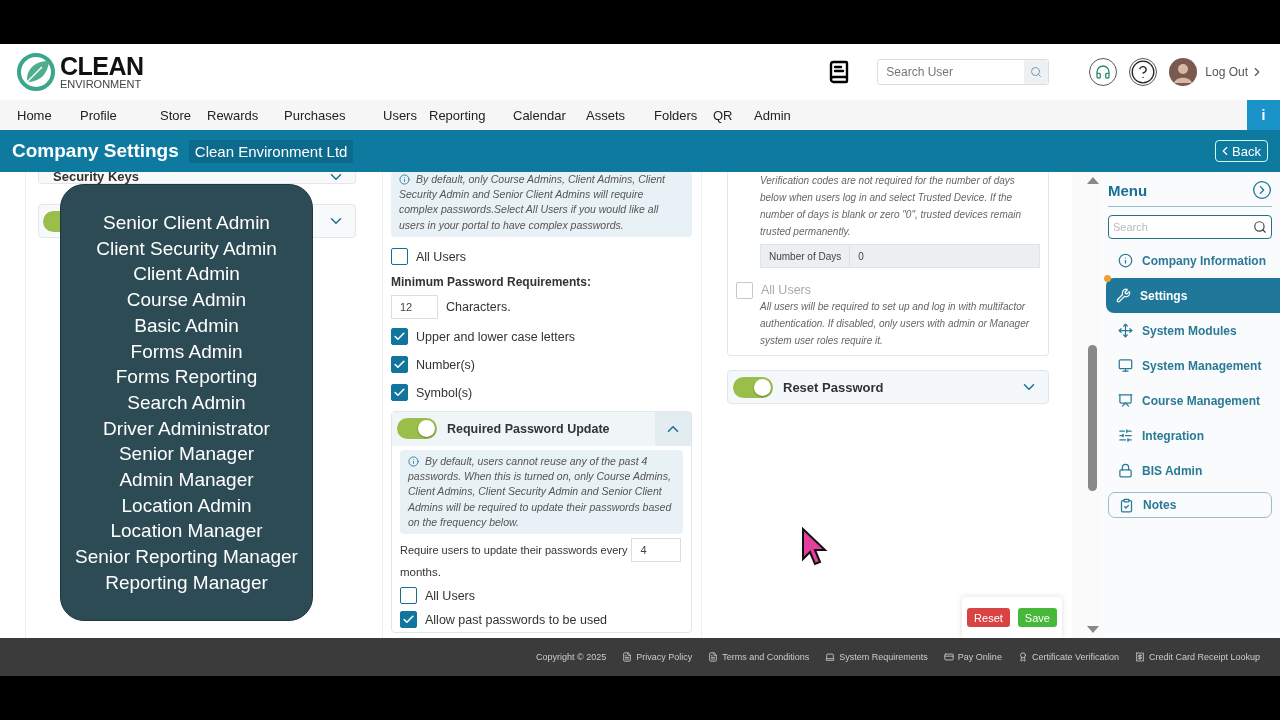  What do you see at coordinates (120, 115) in the screenshot?
I see `nav-item: Profile` at bounding box center [120, 115].